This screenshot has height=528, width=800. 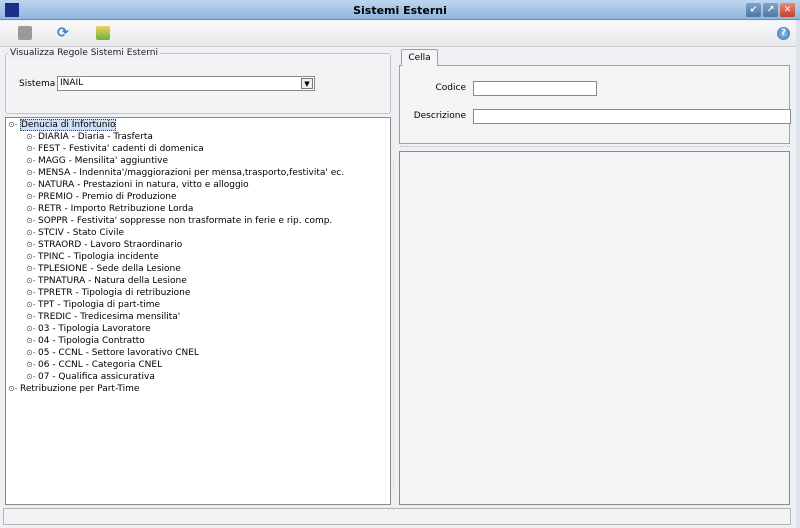 What do you see at coordinates (110, 245) in the screenshot?
I see `tree-node-label: STRAORD - Lavoro Straordinario` at bounding box center [110, 245].